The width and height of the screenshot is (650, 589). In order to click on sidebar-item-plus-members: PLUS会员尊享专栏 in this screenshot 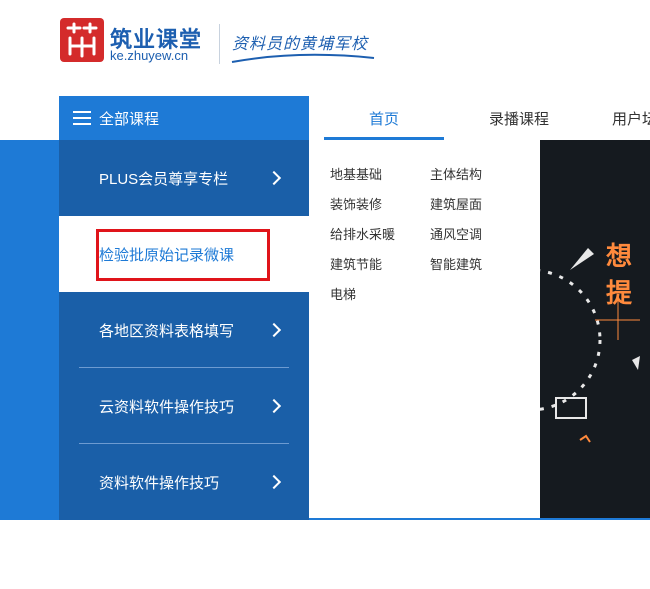, I will do `click(184, 178)`.